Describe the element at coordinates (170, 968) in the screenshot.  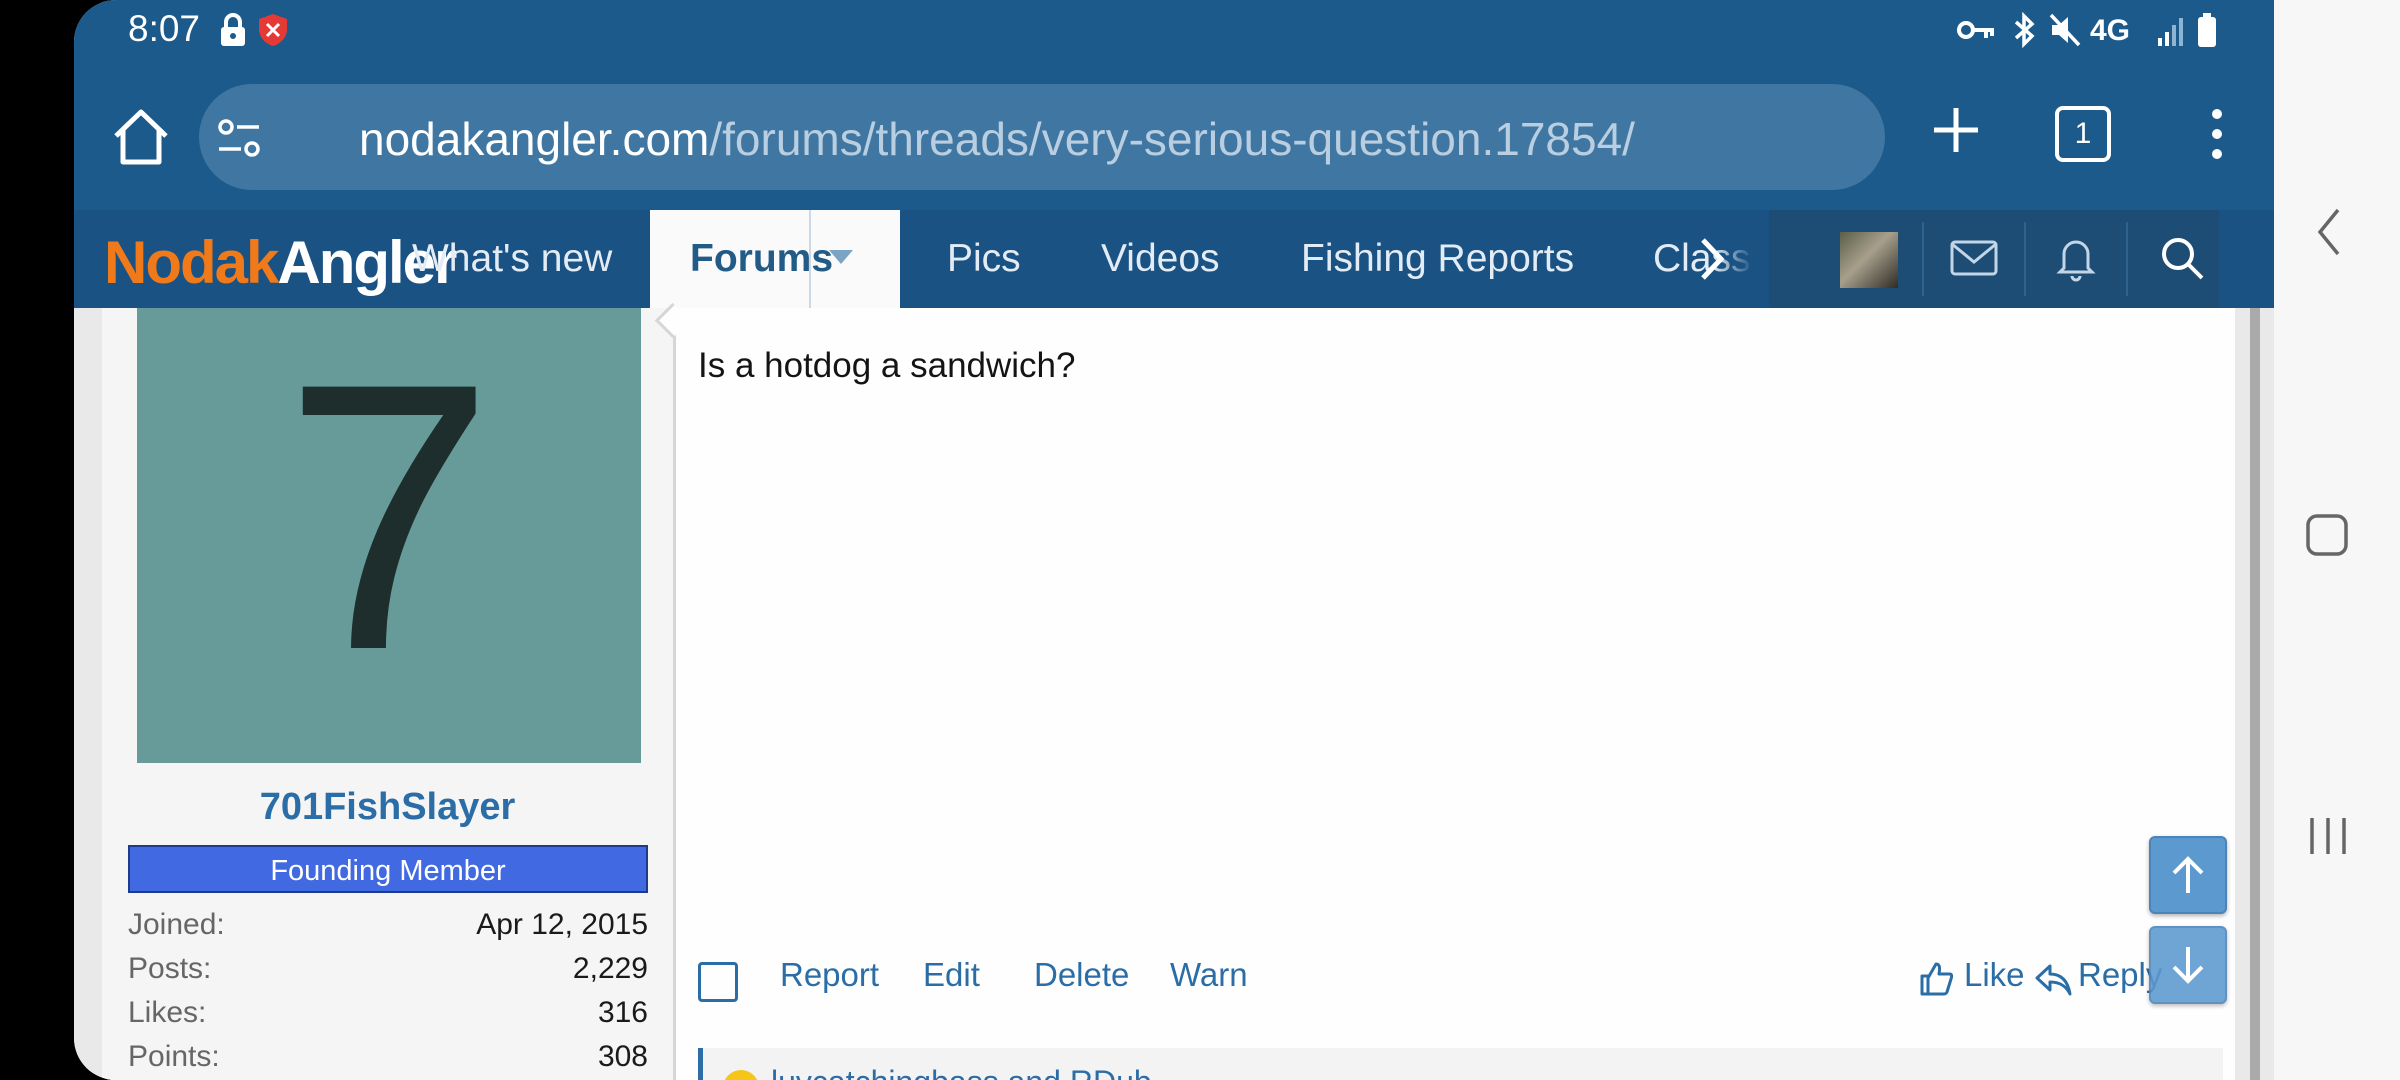
I see `stat-label: Posts:` at that location.